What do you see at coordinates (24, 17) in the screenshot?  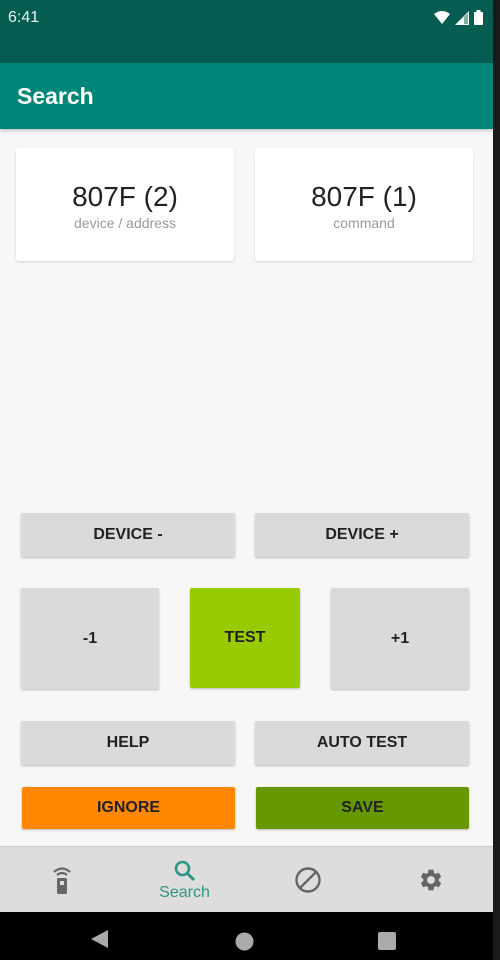 I see `status-time: 6:41` at bounding box center [24, 17].